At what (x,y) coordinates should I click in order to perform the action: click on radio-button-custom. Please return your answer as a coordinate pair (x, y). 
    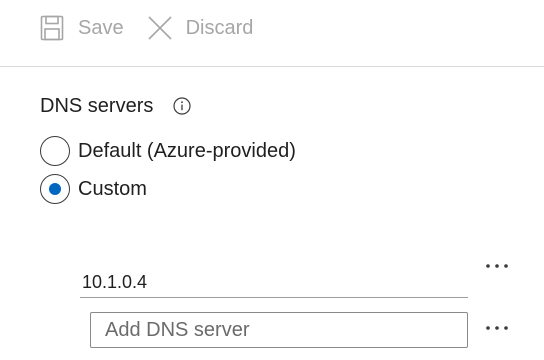
    Looking at the image, I should click on (55, 189).